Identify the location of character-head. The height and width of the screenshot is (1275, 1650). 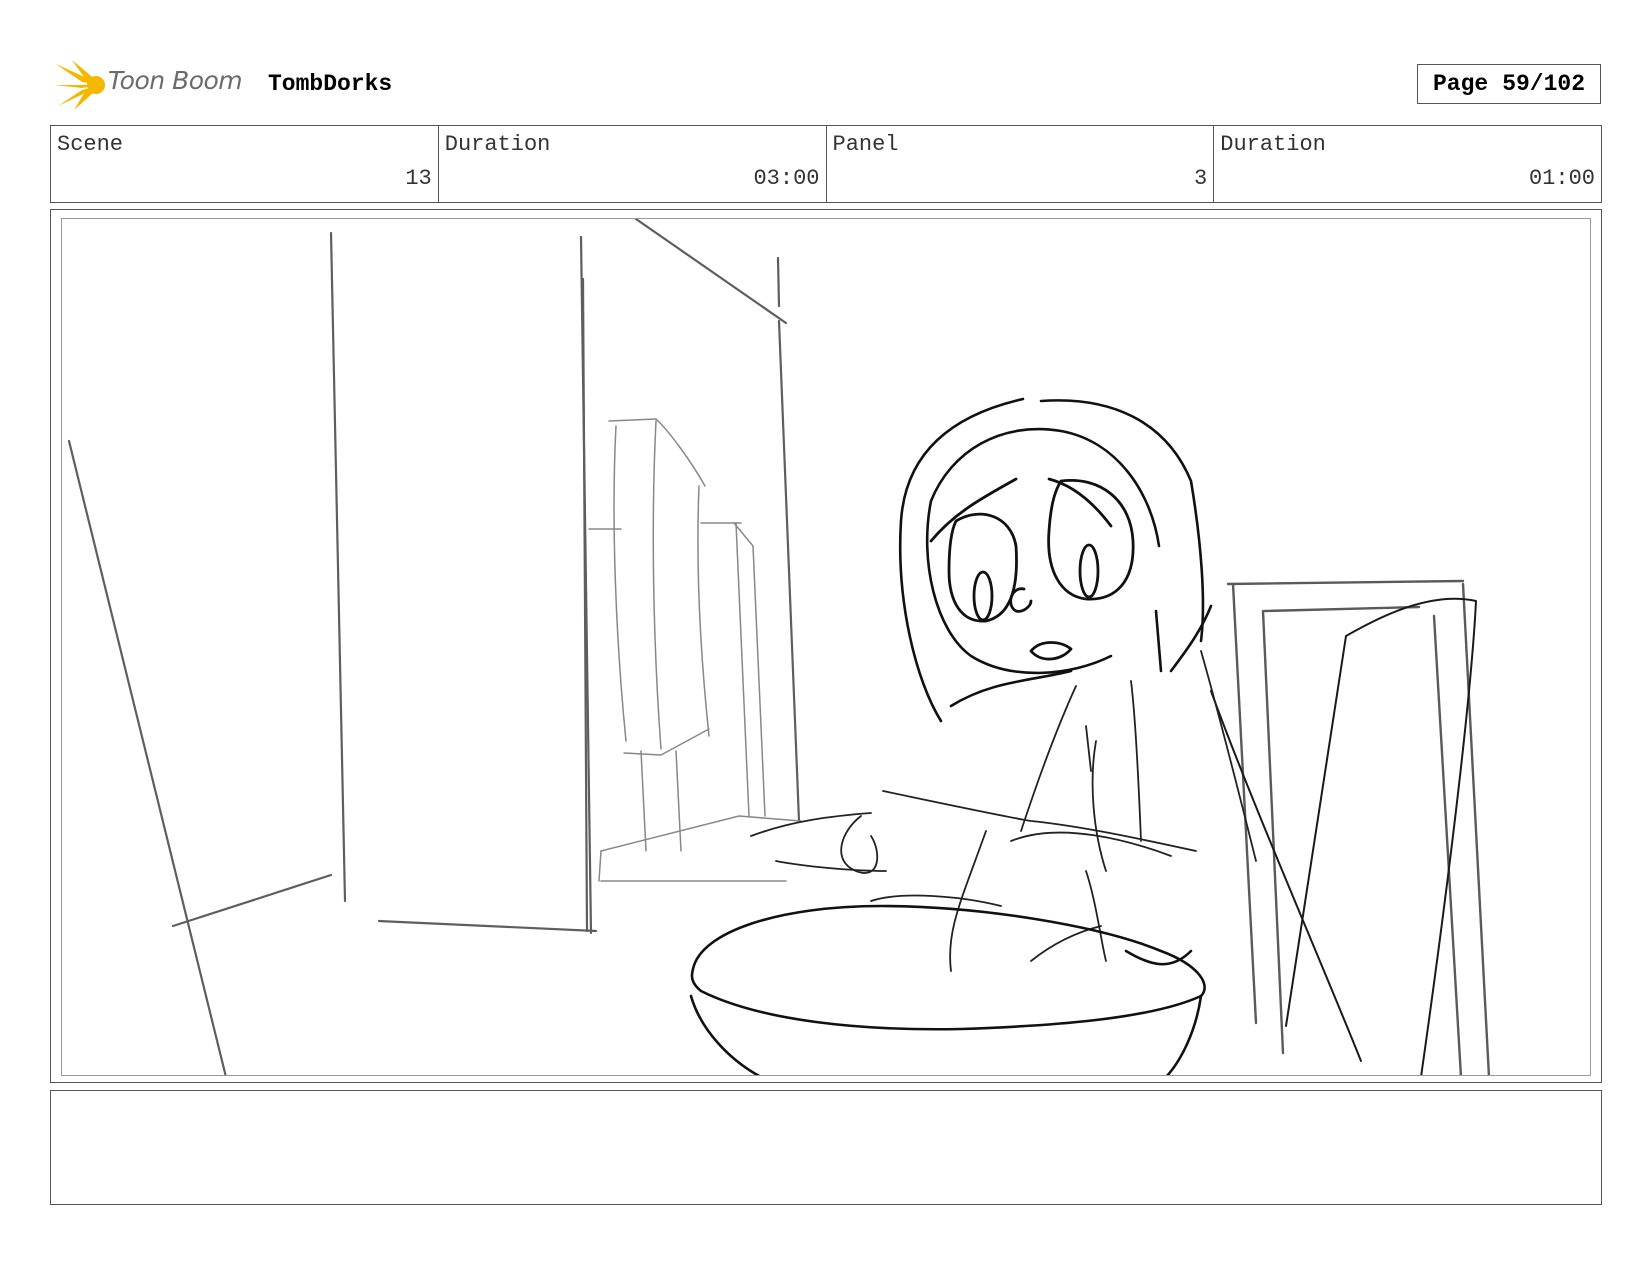
(1055, 560).